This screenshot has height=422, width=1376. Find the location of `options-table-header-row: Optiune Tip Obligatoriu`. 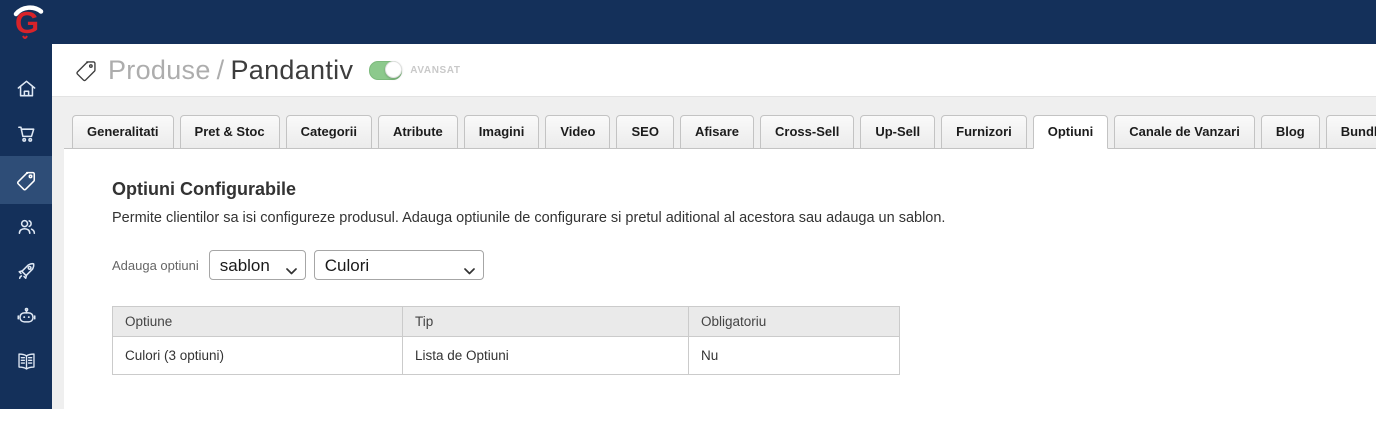

options-table-header-row: Optiune Tip Obligatoriu is located at coordinates (506, 321).